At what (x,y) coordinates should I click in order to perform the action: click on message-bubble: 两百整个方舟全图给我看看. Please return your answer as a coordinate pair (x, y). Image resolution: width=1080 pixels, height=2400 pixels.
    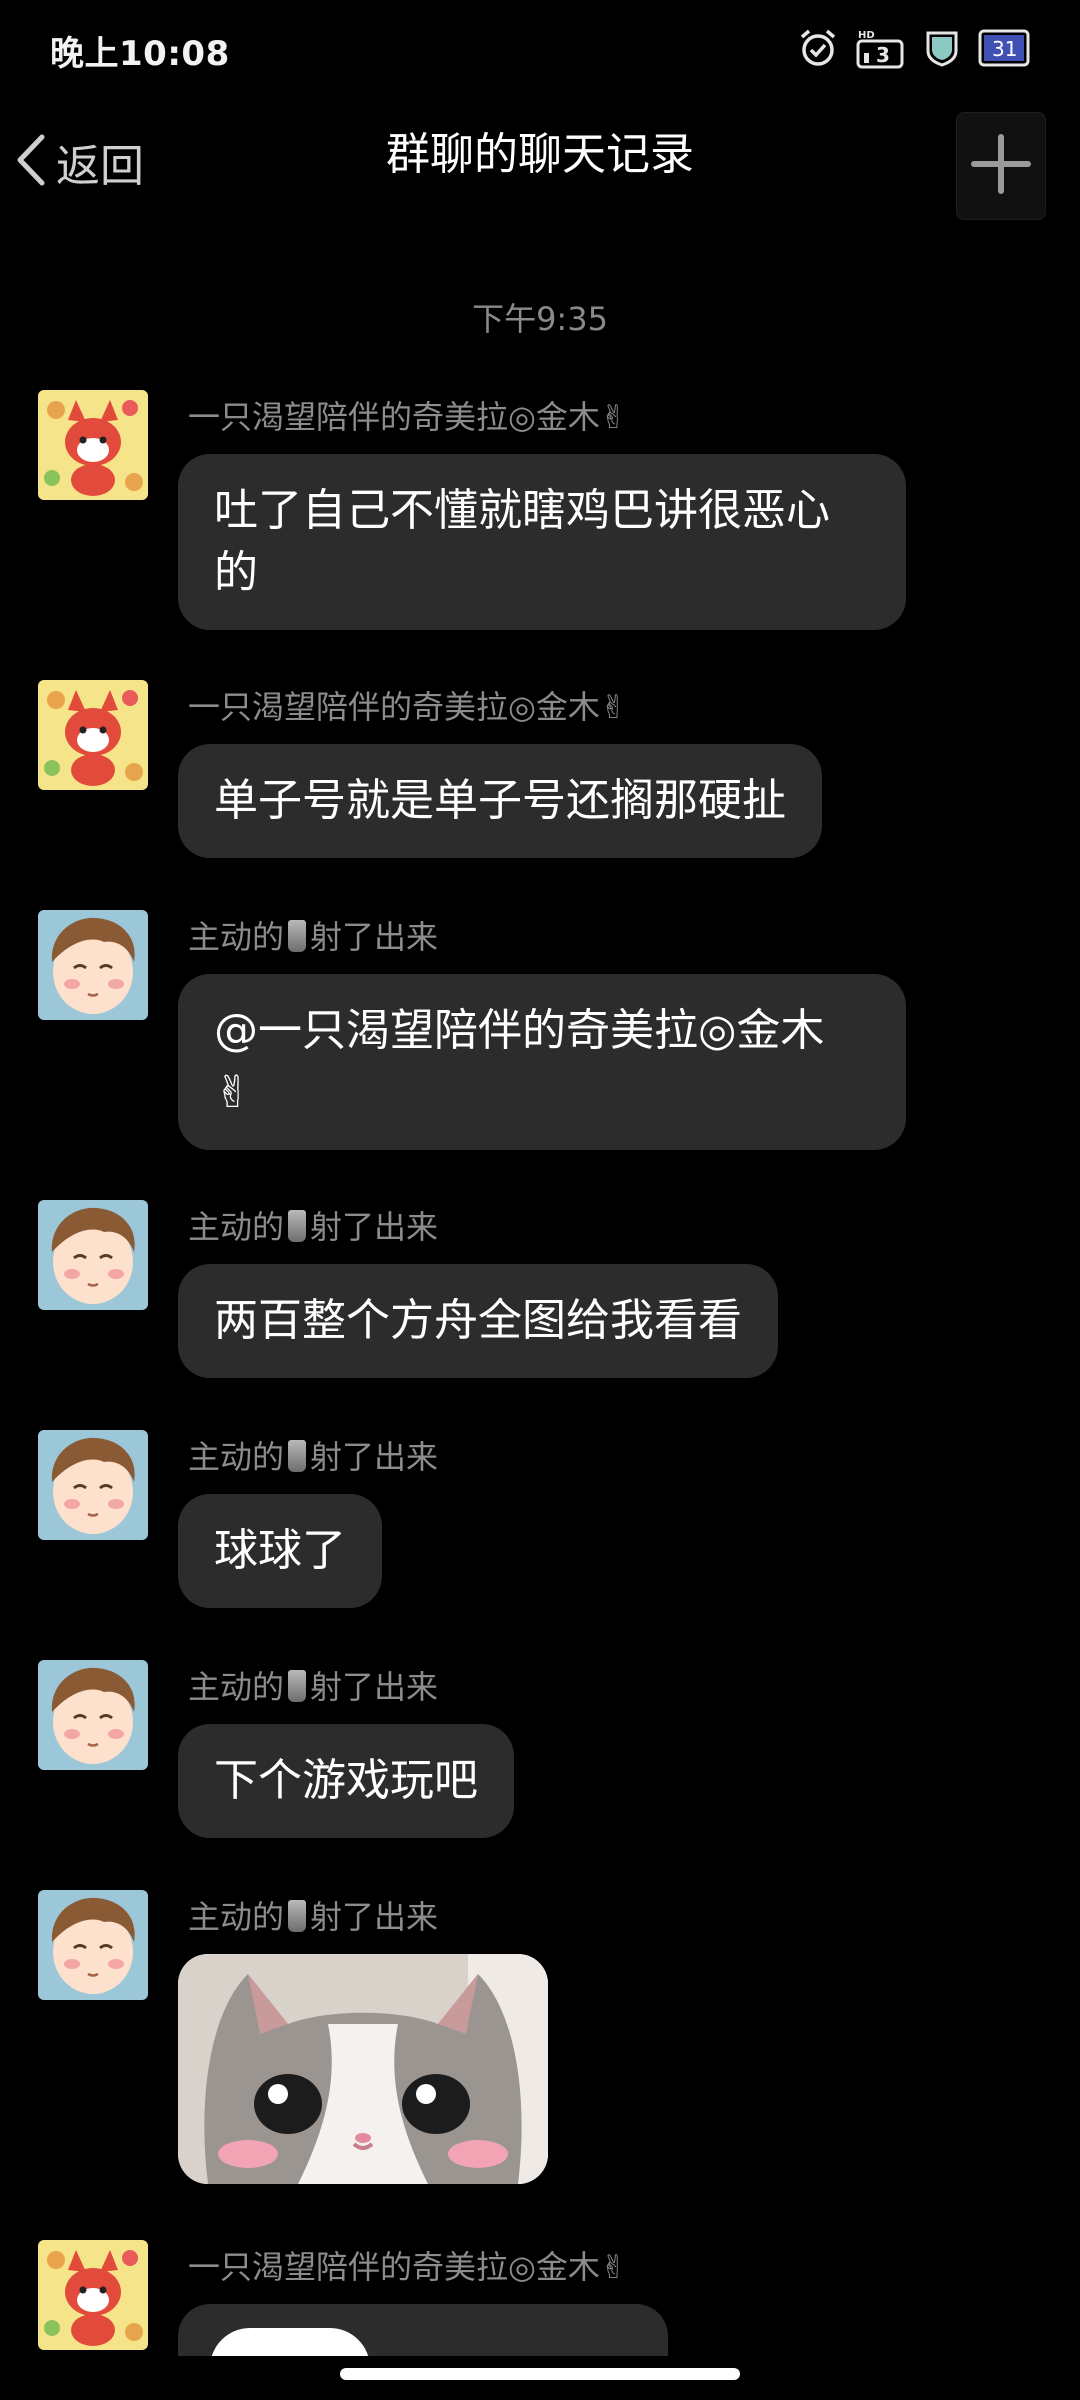
    Looking at the image, I should click on (478, 1321).